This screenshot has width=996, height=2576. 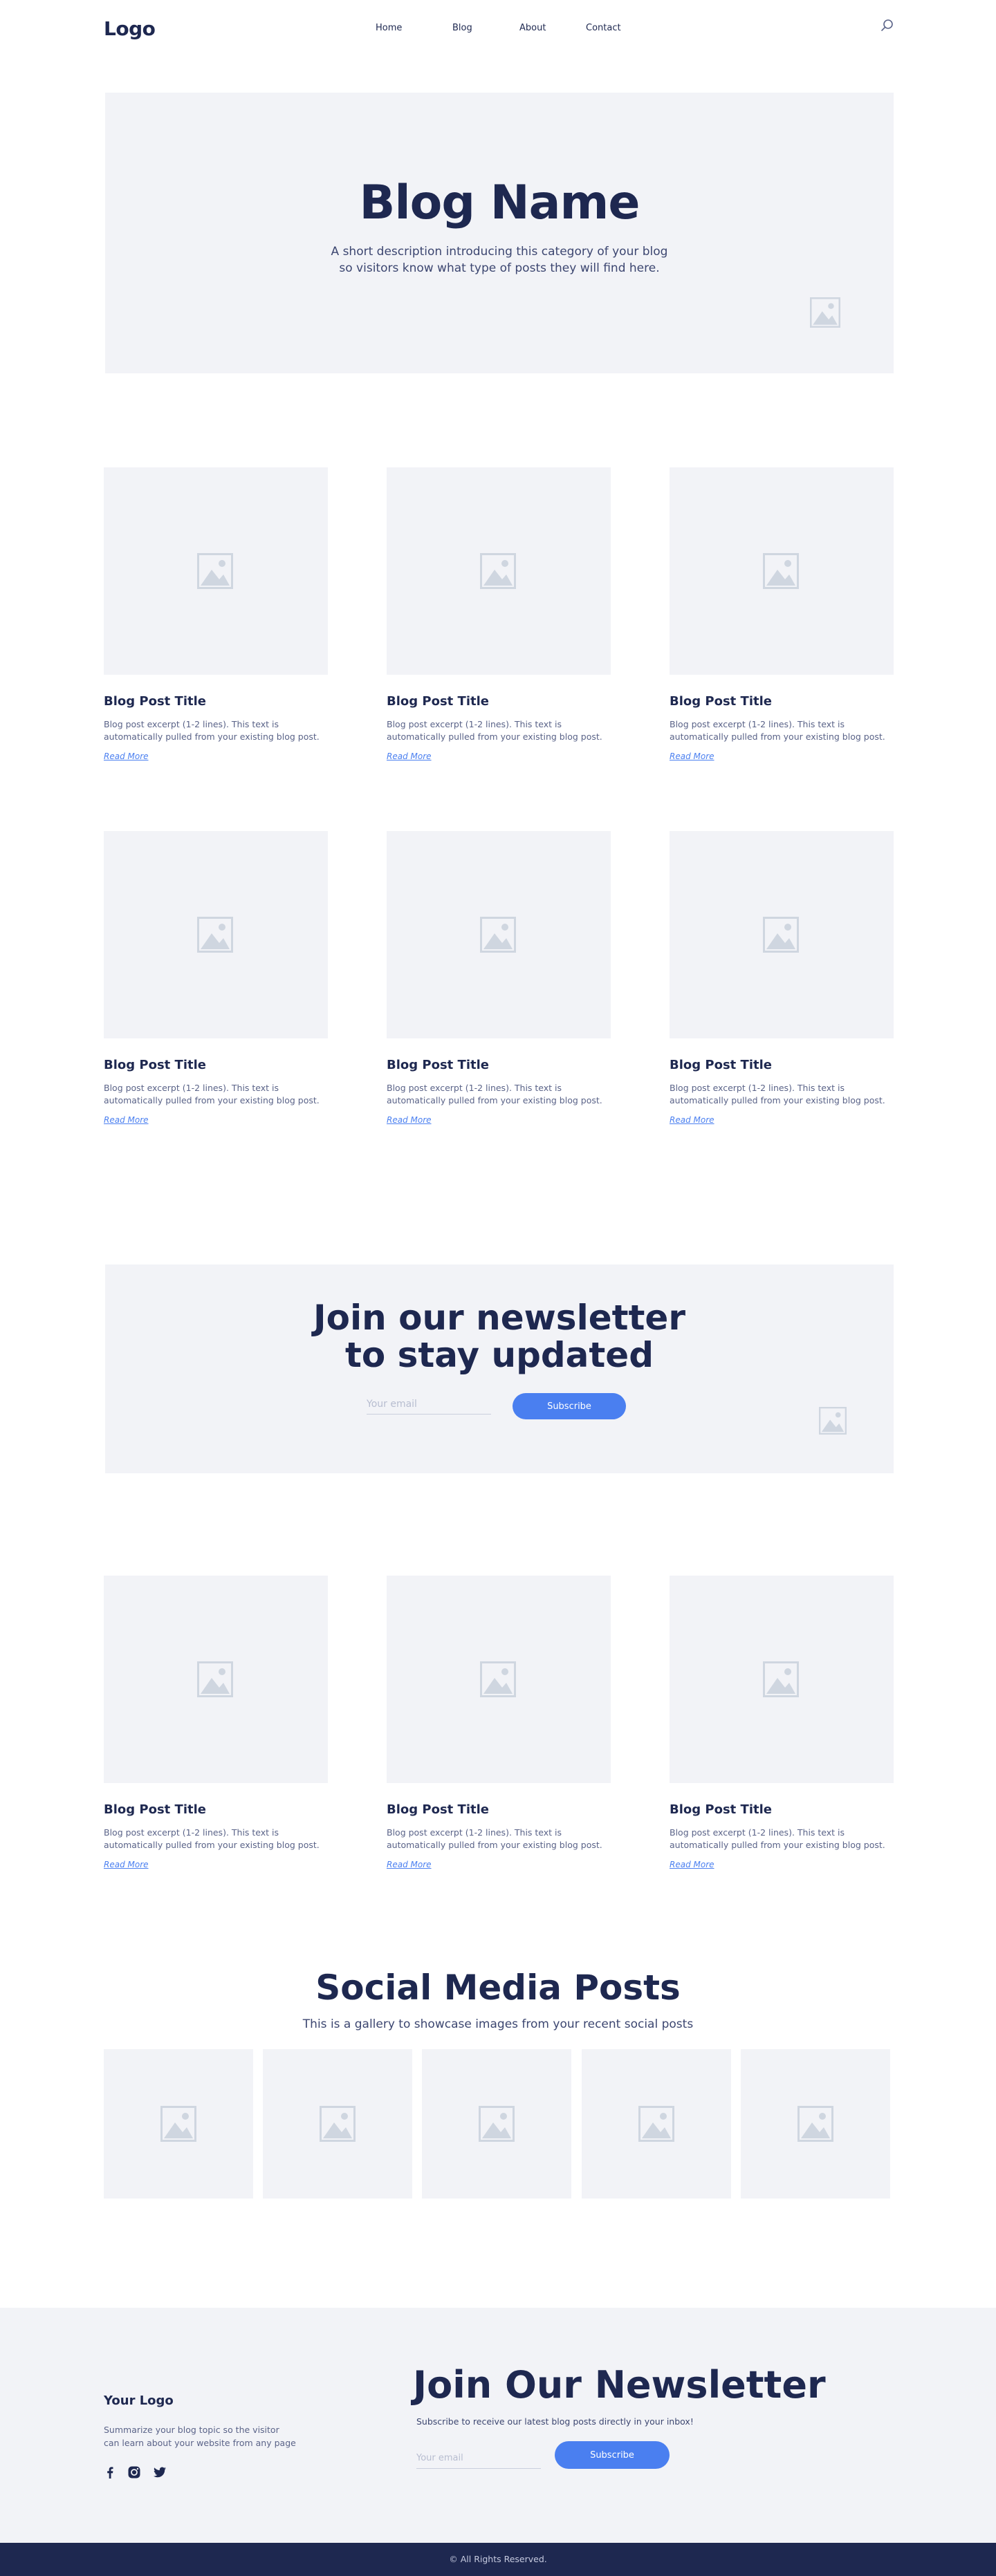 What do you see at coordinates (134, 2472) in the screenshot?
I see `instagram-icon` at bounding box center [134, 2472].